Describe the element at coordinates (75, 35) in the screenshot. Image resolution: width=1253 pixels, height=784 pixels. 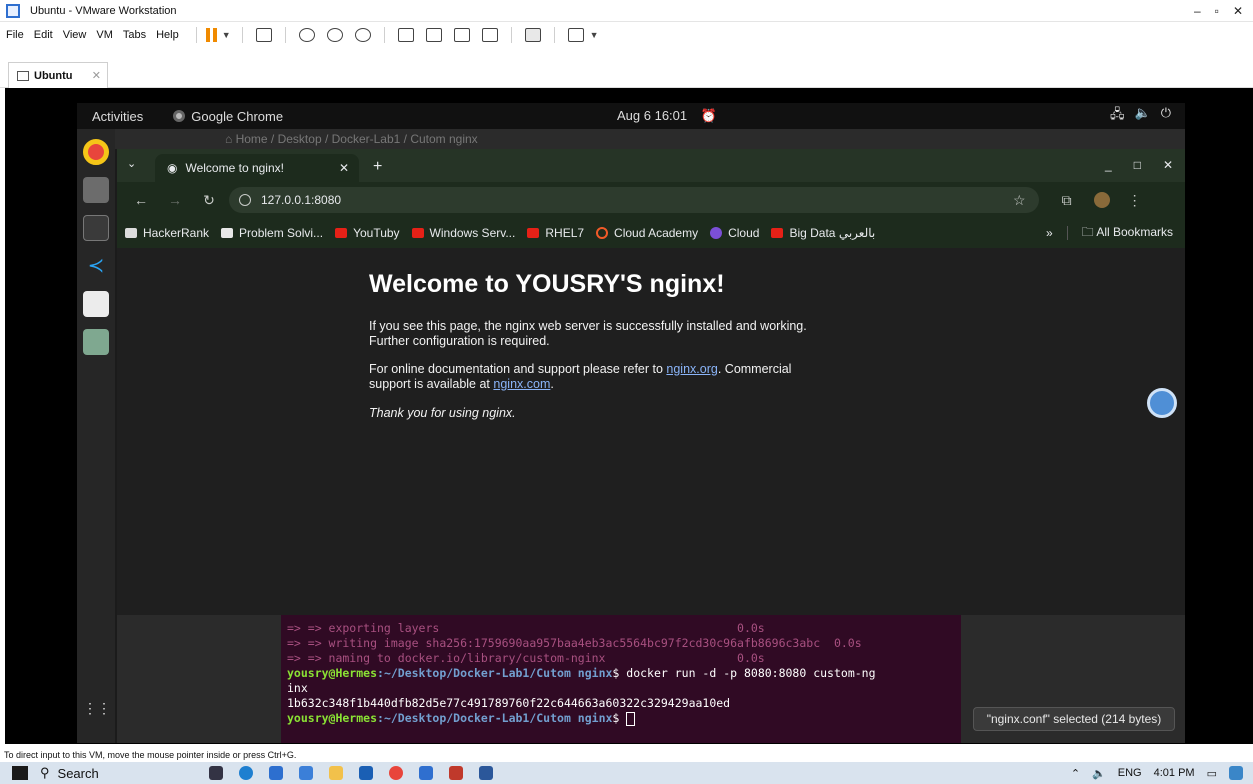
I see `menu-view: View` at that location.